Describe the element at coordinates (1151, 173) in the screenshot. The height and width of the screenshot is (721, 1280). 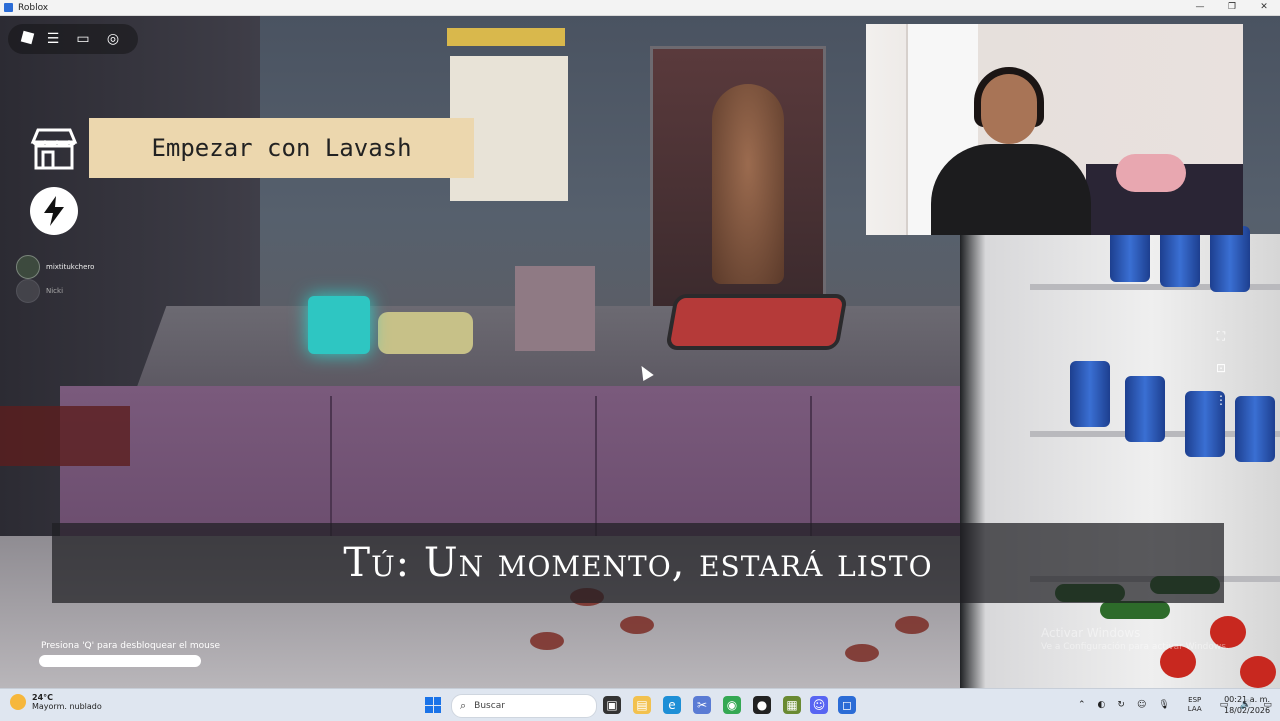
I see `webcam-pillow` at that location.